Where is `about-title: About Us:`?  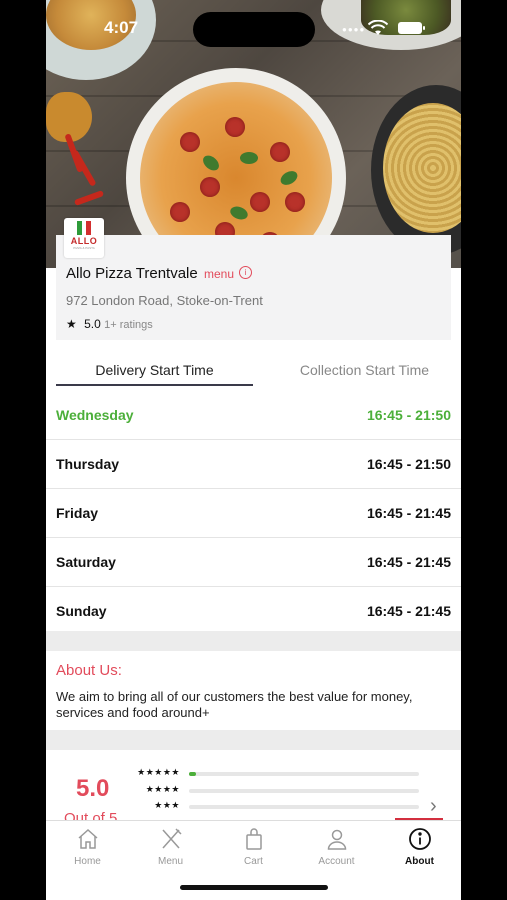 about-title: About Us: is located at coordinates (89, 670).